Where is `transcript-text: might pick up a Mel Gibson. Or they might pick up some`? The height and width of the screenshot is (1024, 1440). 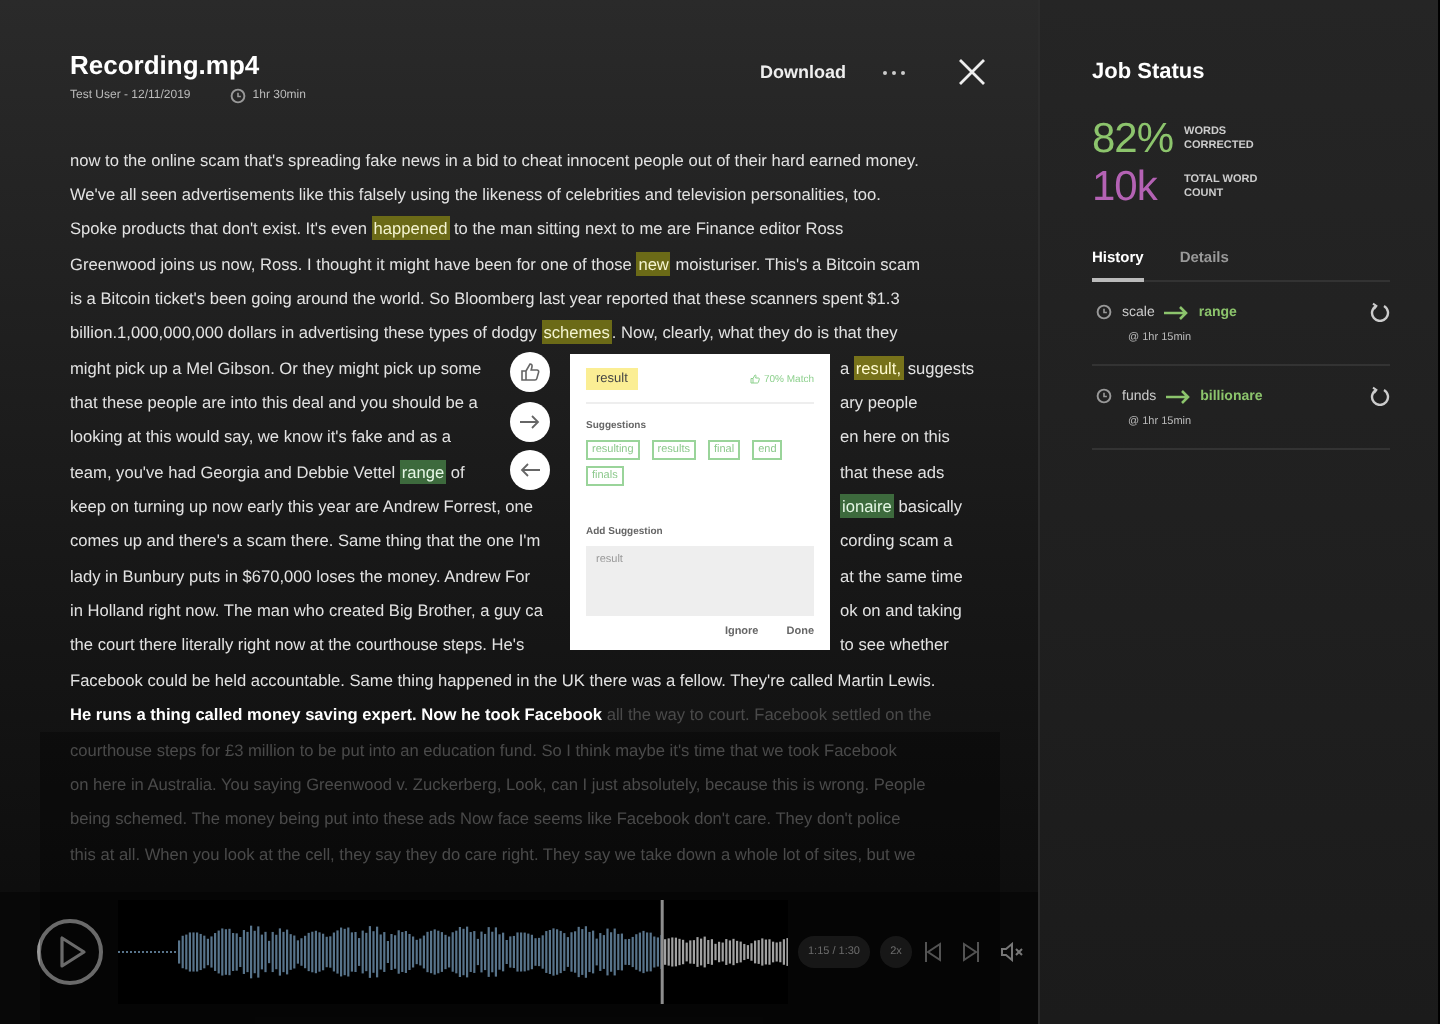
transcript-text: might pick up a Mel Gibson. Or they might pick up some is located at coordinates (276, 367).